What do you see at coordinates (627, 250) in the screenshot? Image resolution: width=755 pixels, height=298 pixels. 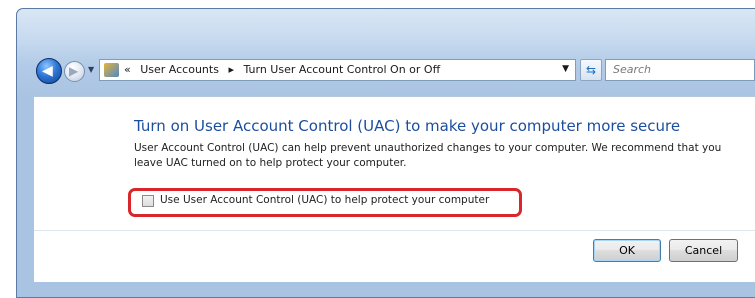 I see `ok-button: OK` at bounding box center [627, 250].